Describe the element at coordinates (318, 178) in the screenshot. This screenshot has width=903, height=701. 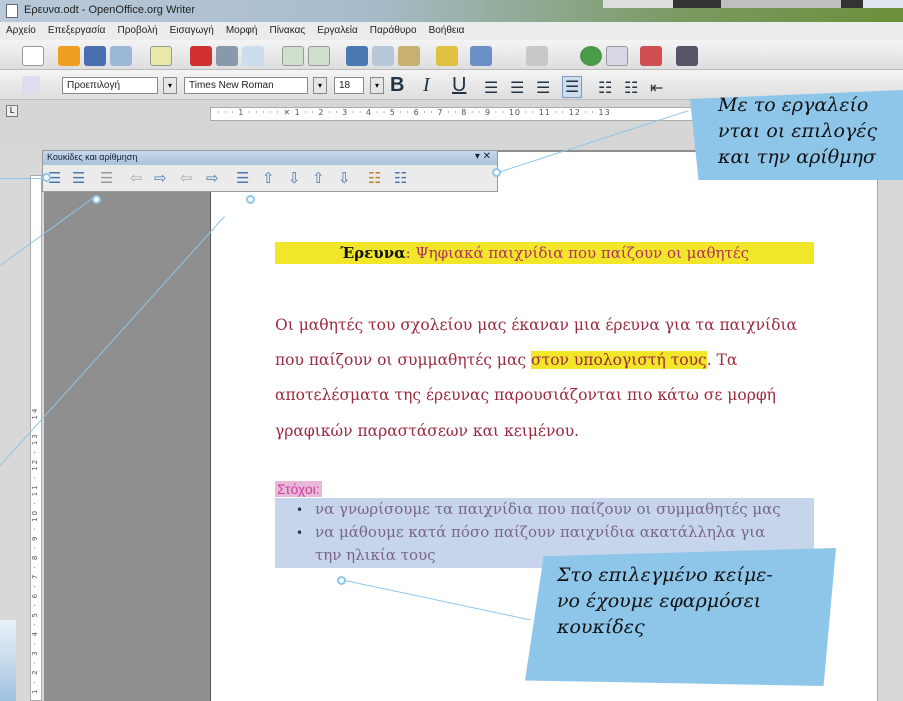
I see `move-up-with-subpoints-icon: ⇧` at that location.